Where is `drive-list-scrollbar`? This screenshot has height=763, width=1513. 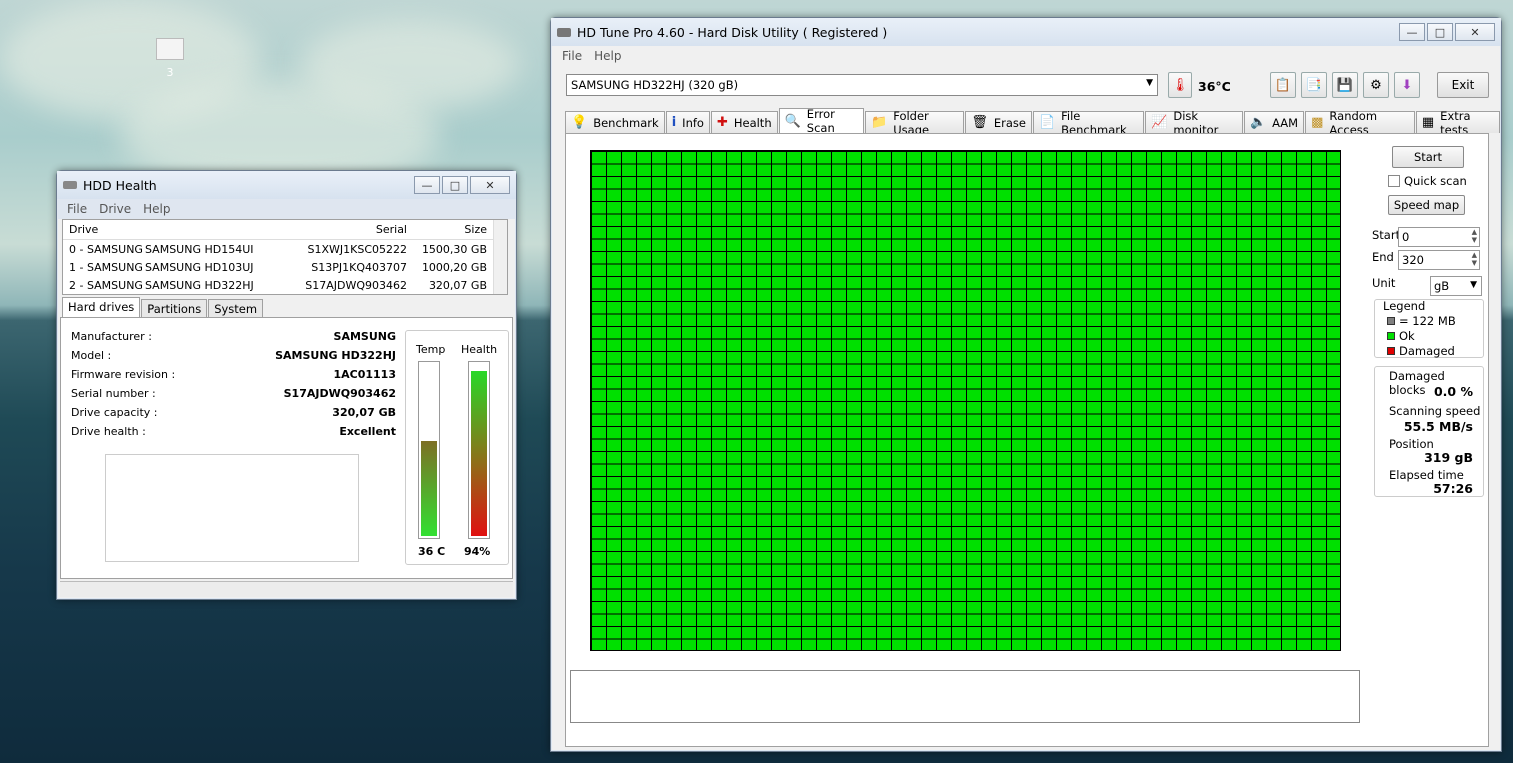
drive-list-scrollbar is located at coordinates (500, 257).